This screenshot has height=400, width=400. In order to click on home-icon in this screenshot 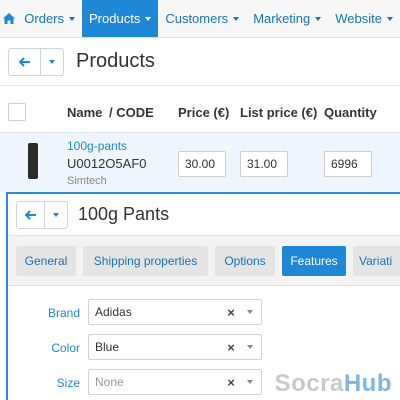, I will do `click(8, 18)`.